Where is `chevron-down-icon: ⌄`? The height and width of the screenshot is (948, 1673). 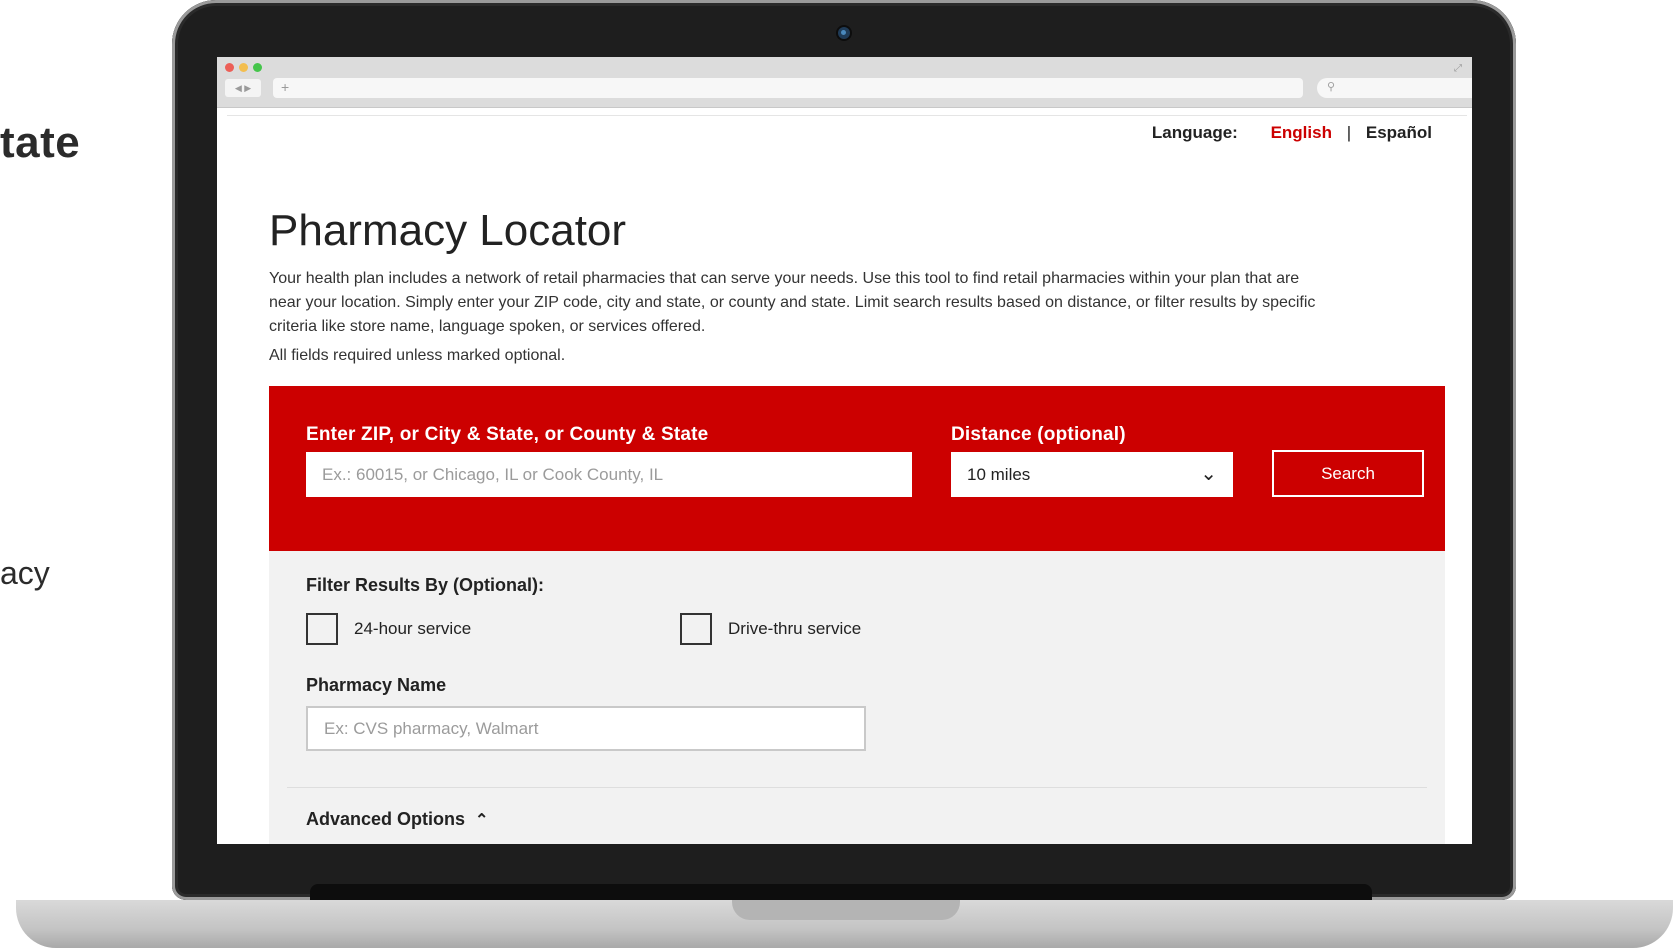
chevron-down-icon: ⌄ is located at coordinates (1208, 474).